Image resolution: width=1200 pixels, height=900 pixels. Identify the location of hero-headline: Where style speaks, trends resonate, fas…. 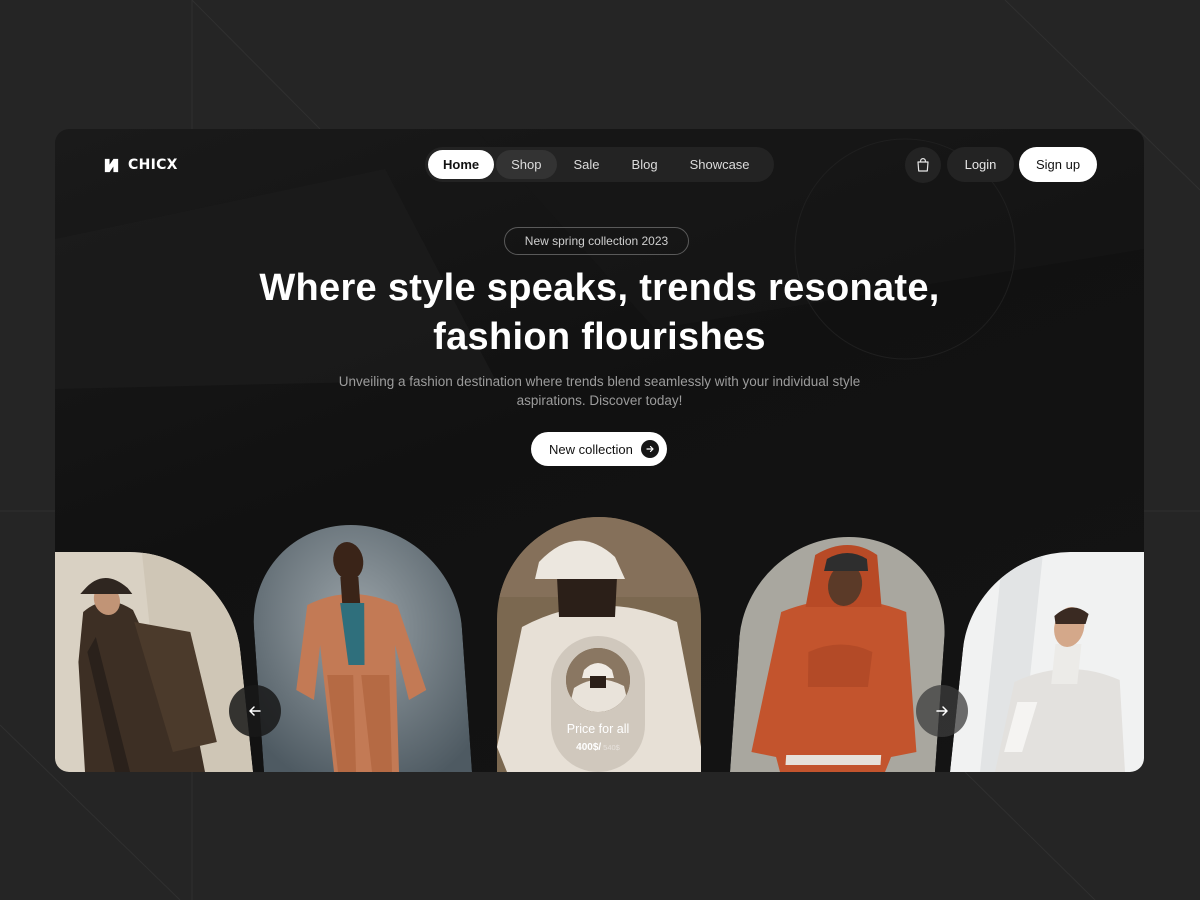
(599, 313).